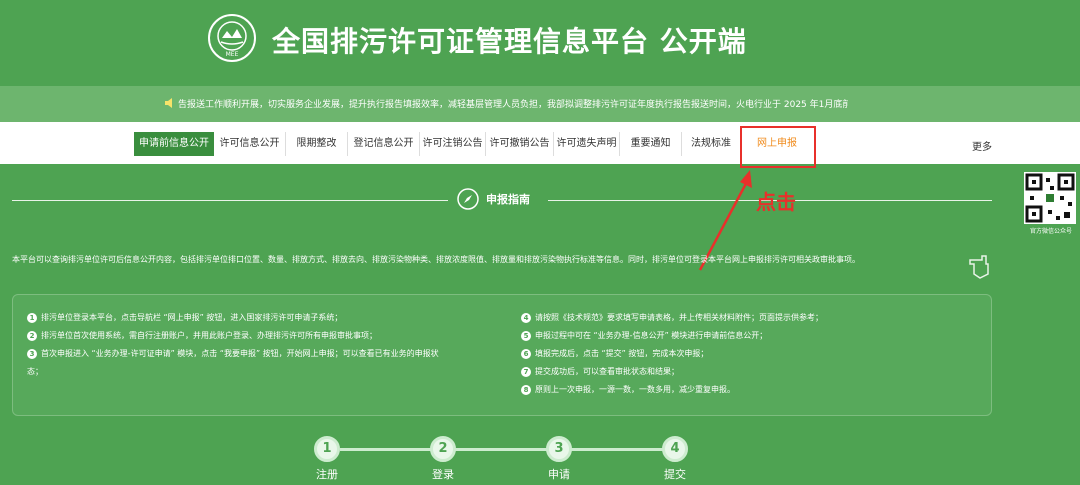 This screenshot has width=1080, height=485. I want to click on guide-title: 申报指南, so click(508, 199).